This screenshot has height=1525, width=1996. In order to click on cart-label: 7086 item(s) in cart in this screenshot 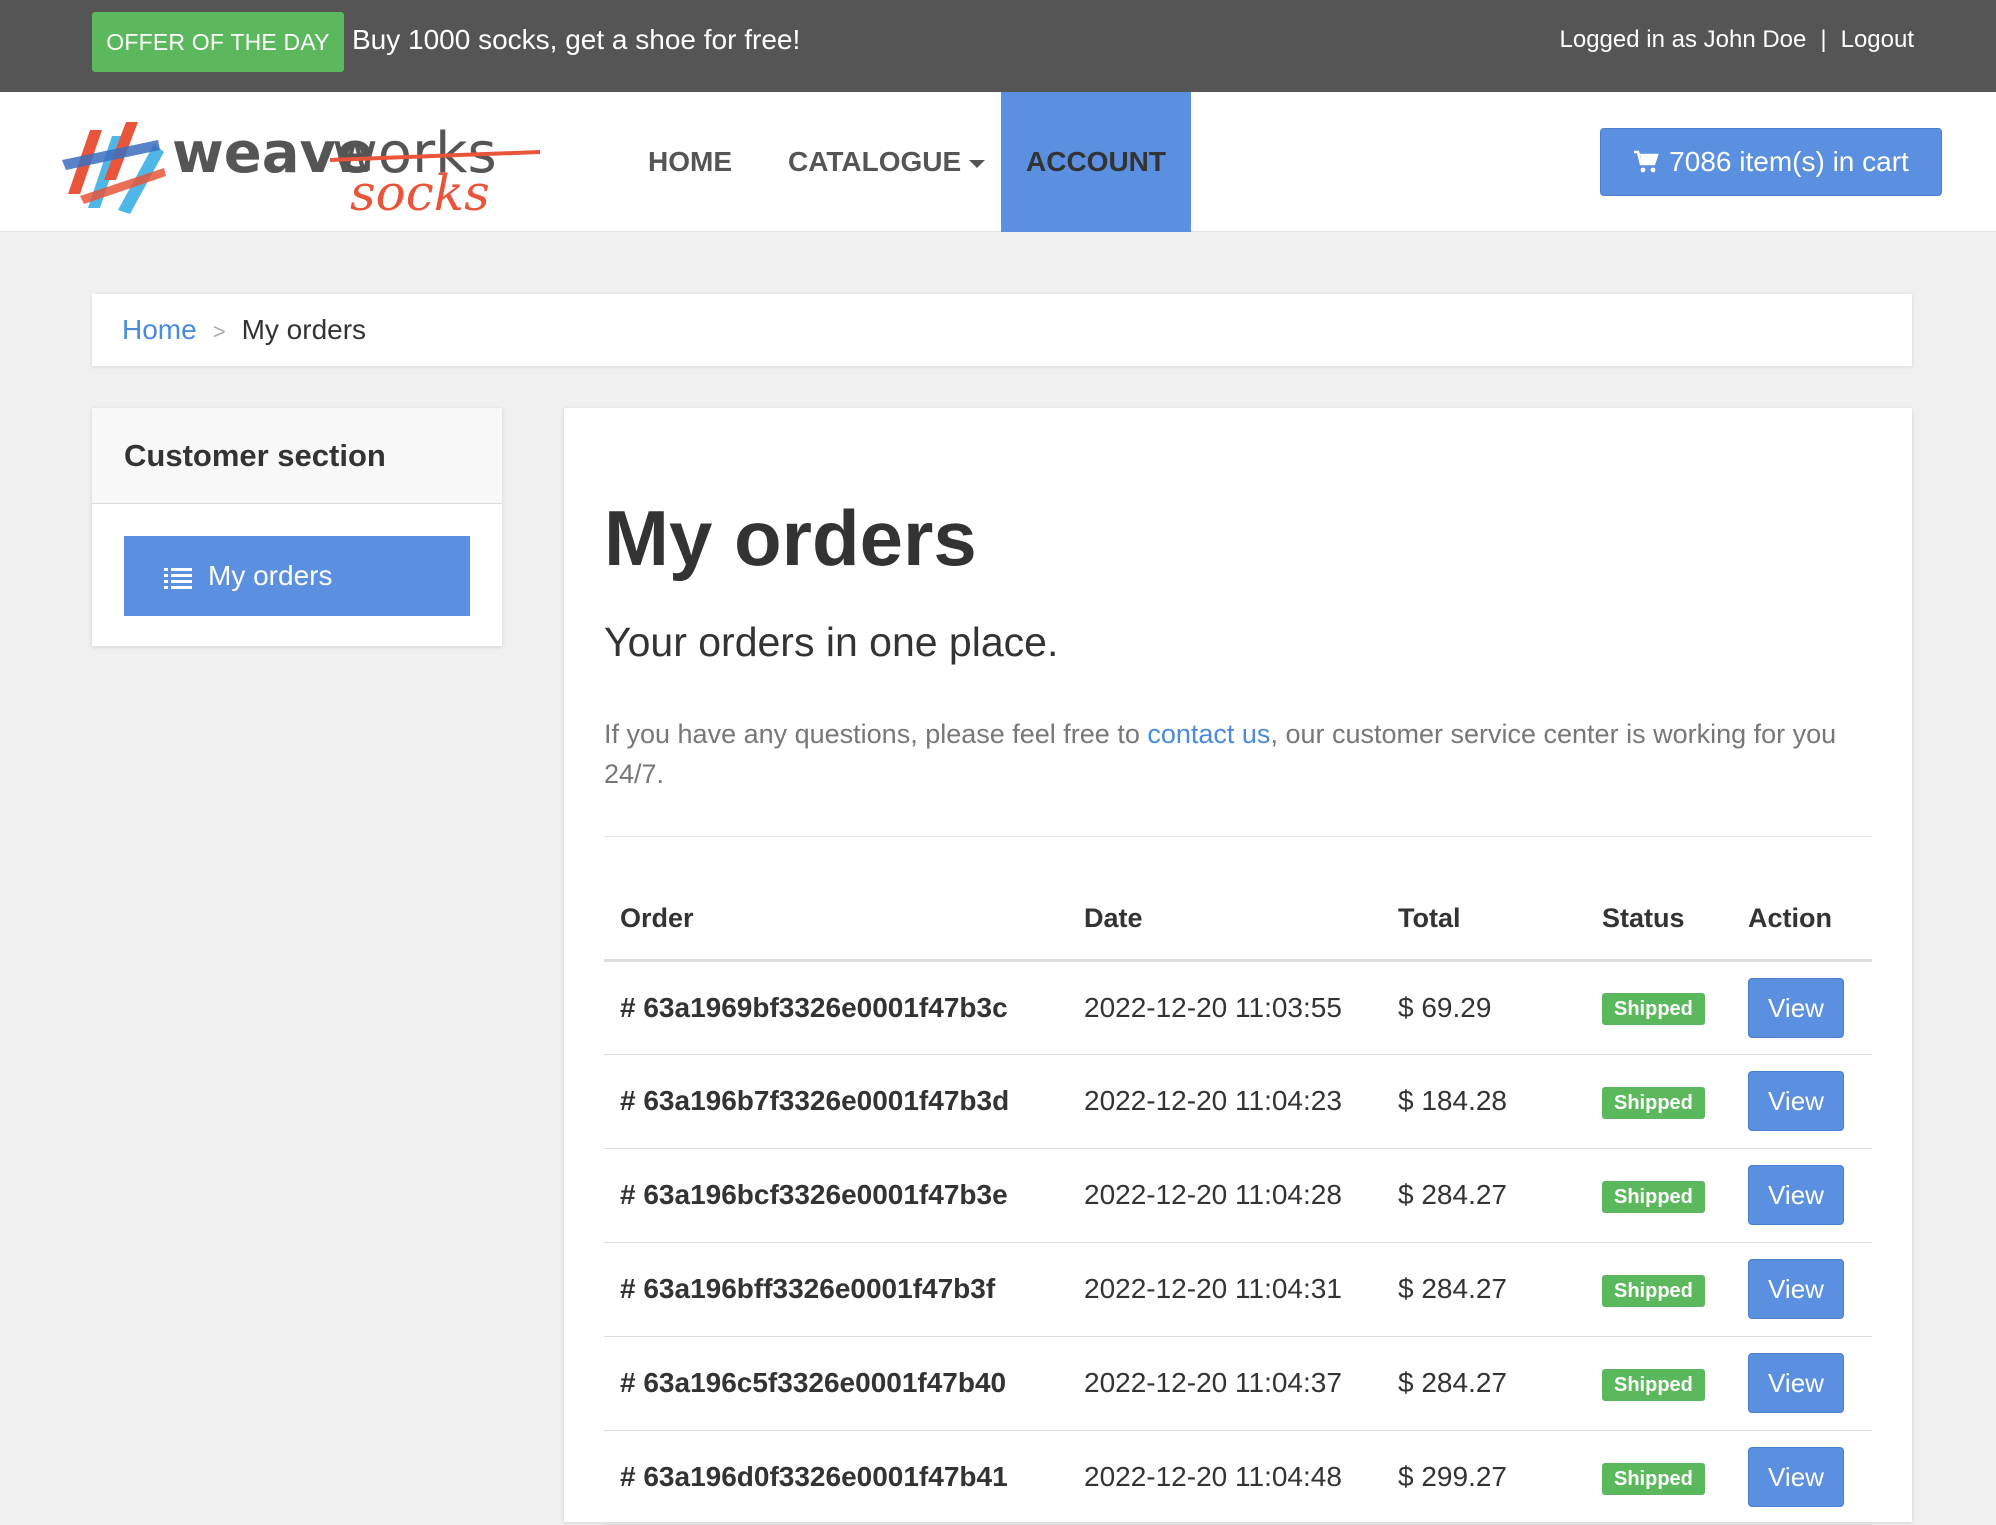, I will do `click(1789, 161)`.